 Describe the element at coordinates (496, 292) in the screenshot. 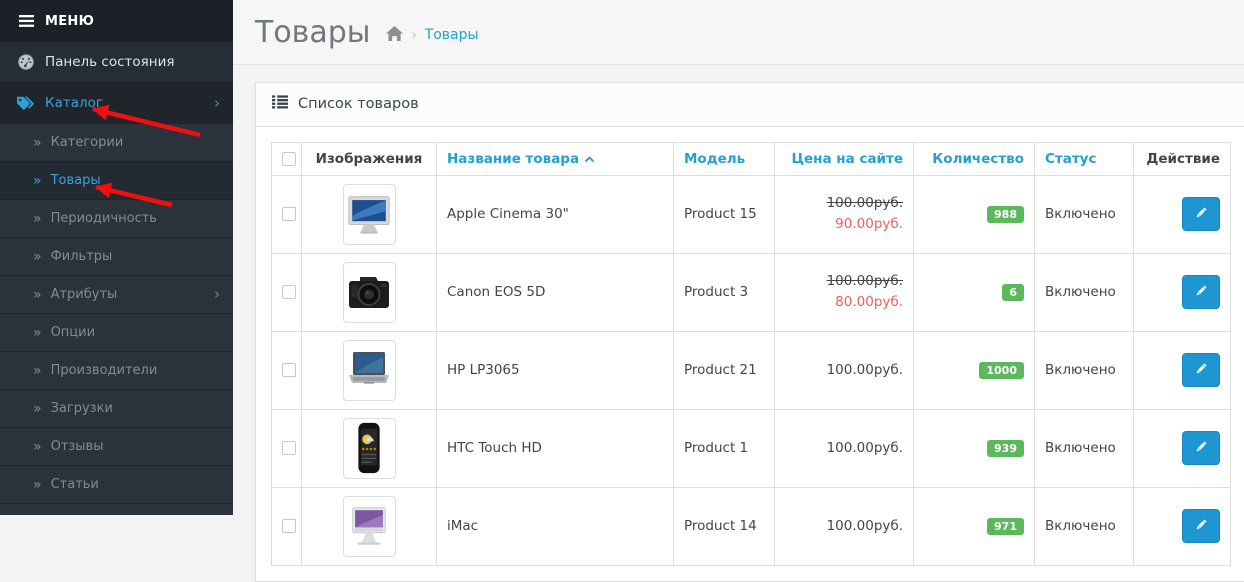

I see `product-name: Canon EOS 5D` at that location.